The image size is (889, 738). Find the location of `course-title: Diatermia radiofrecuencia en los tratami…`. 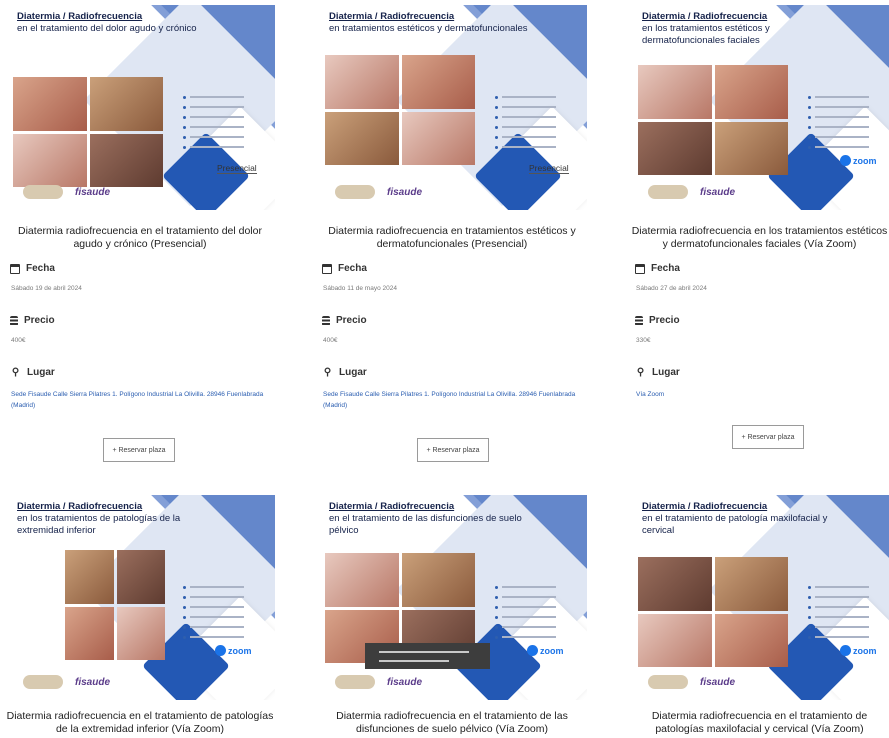

course-title: Diatermia radiofrecuencia en los tratami… is located at coordinates (759, 238).